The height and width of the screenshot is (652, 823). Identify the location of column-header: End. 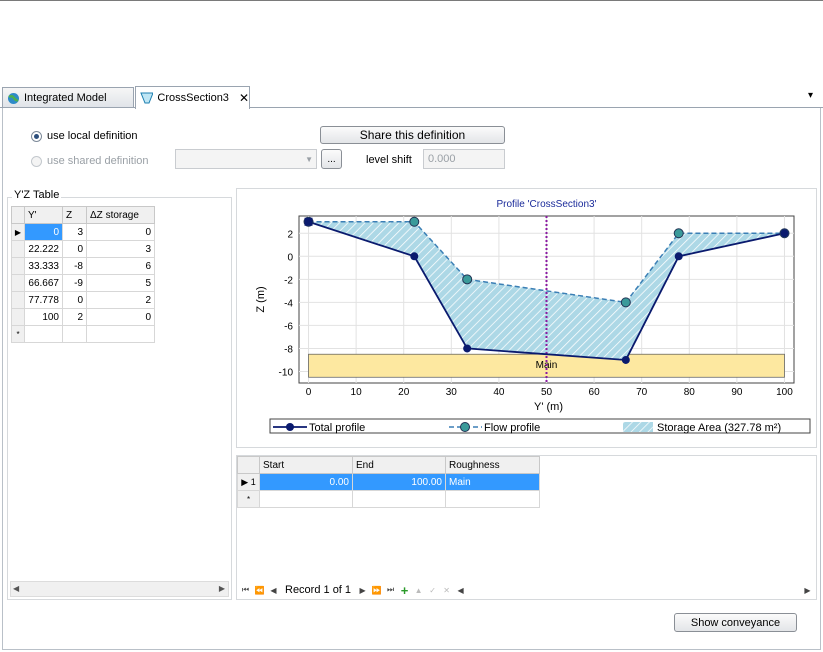
(399, 465).